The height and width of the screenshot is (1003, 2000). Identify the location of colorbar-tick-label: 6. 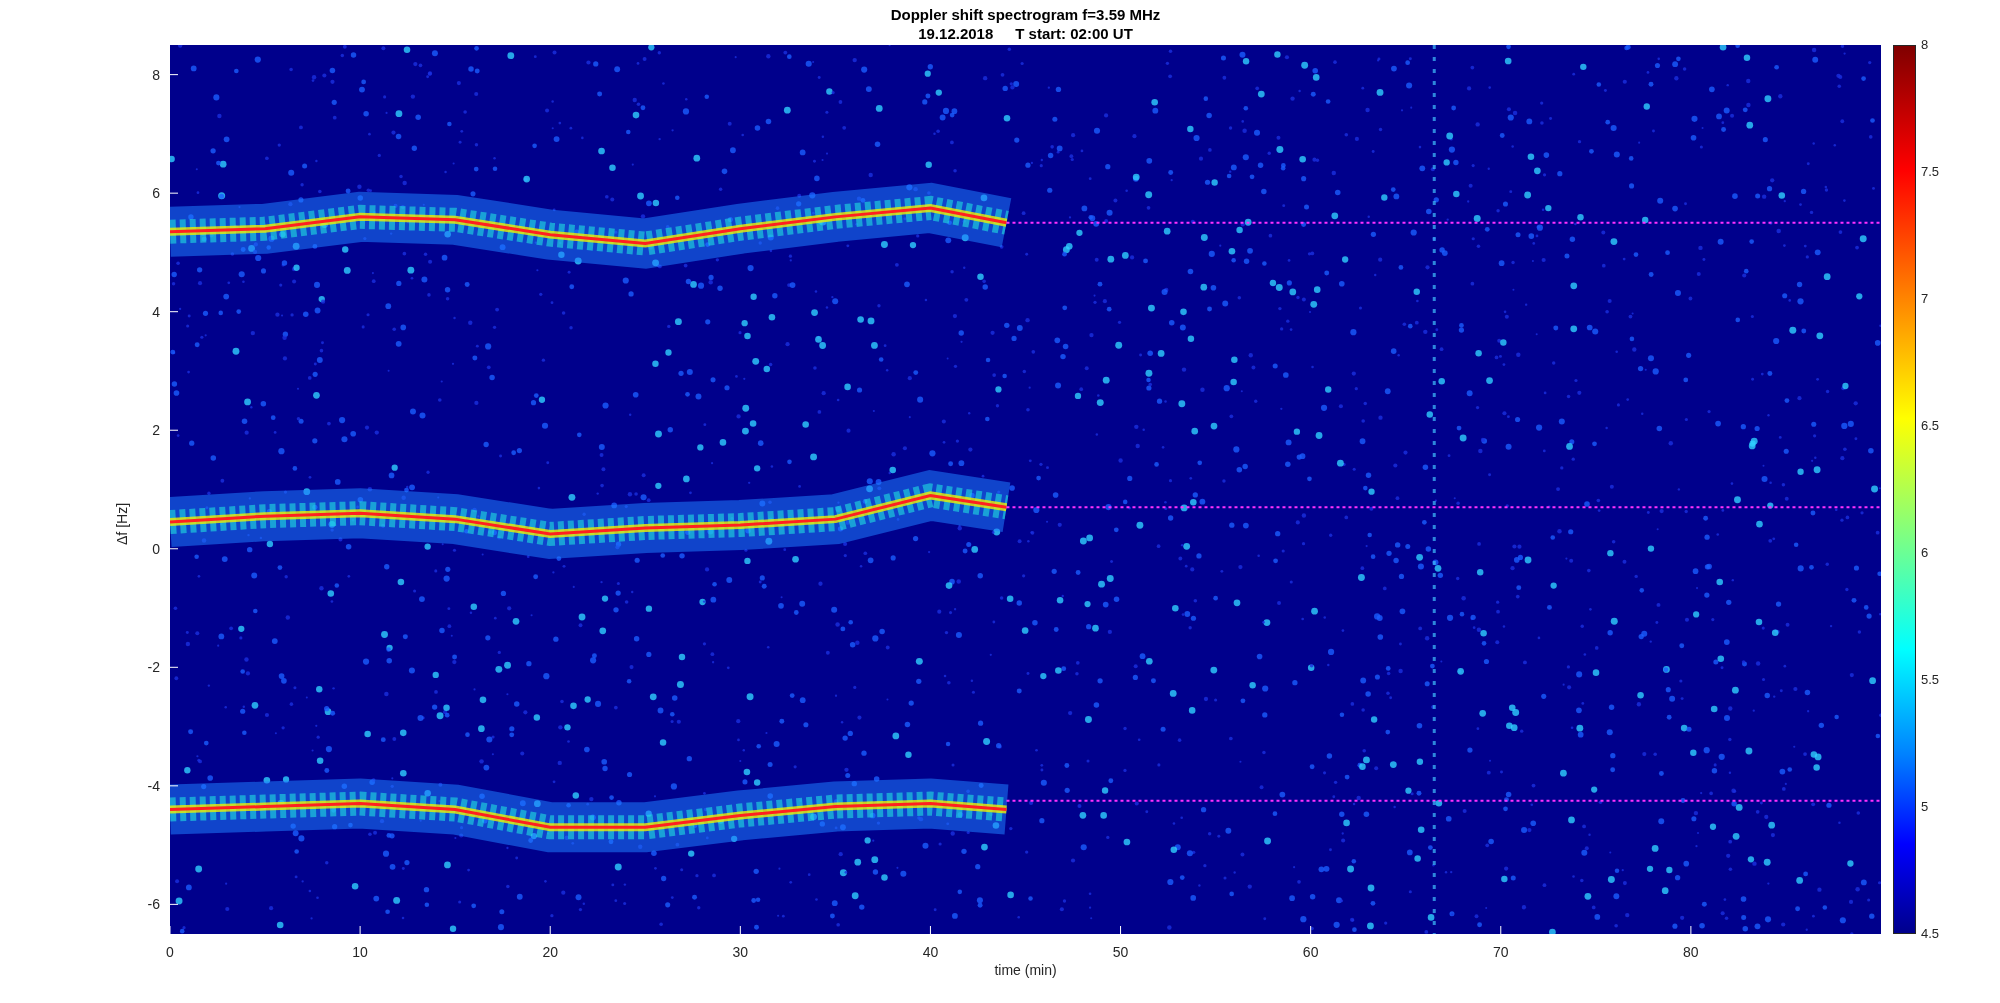
(1925, 553).